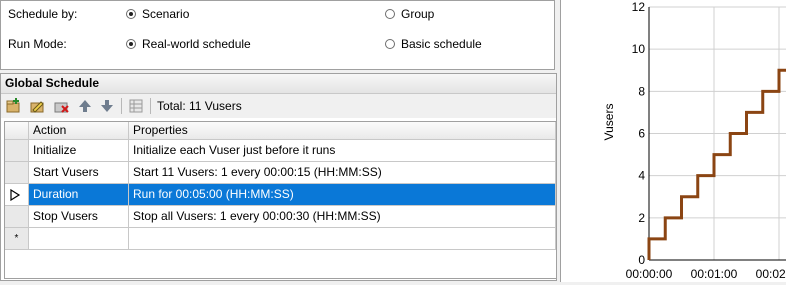 The width and height of the screenshot is (786, 285). What do you see at coordinates (641, 134) in the screenshot?
I see `y-tick-label: 6` at bounding box center [641, 134].